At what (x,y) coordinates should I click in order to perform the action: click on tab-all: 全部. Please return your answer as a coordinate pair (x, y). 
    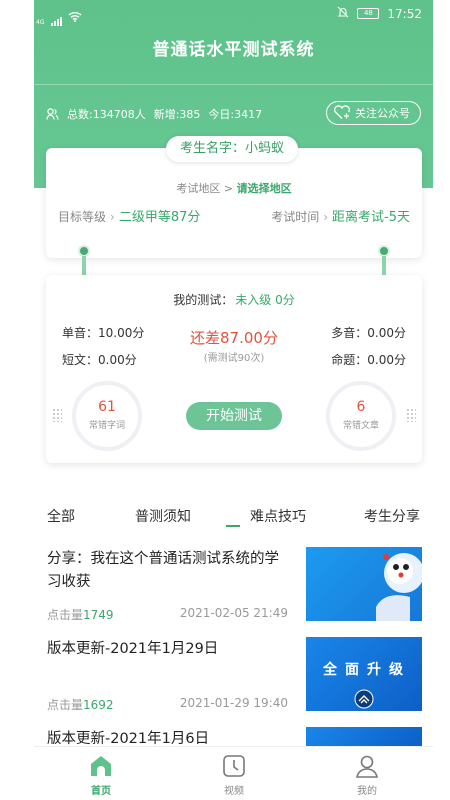
    Looking at the image, I should click on (61, 516).